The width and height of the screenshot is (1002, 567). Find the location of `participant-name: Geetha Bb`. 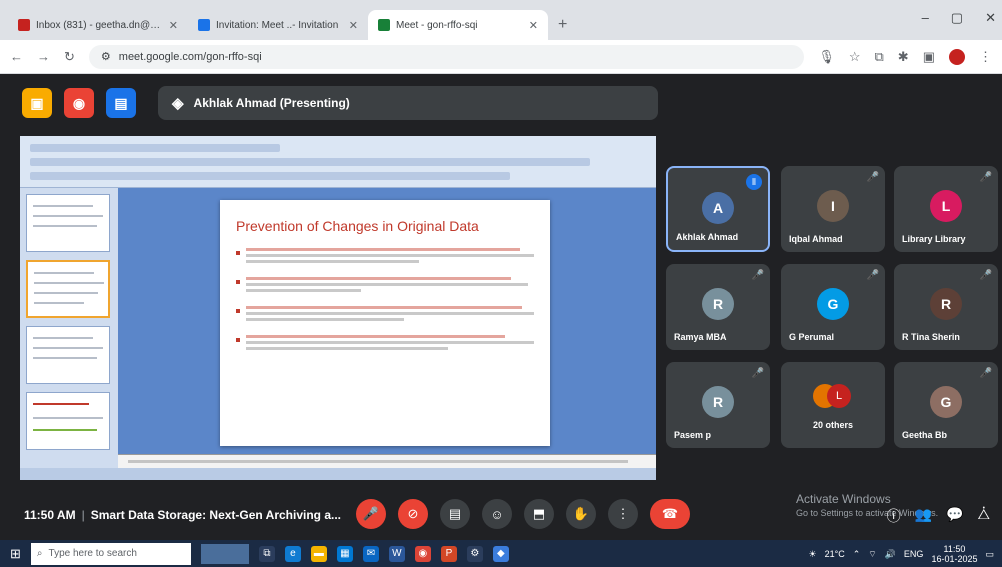

participant-name: Geetha Bb is located at coordinates (925, 435).